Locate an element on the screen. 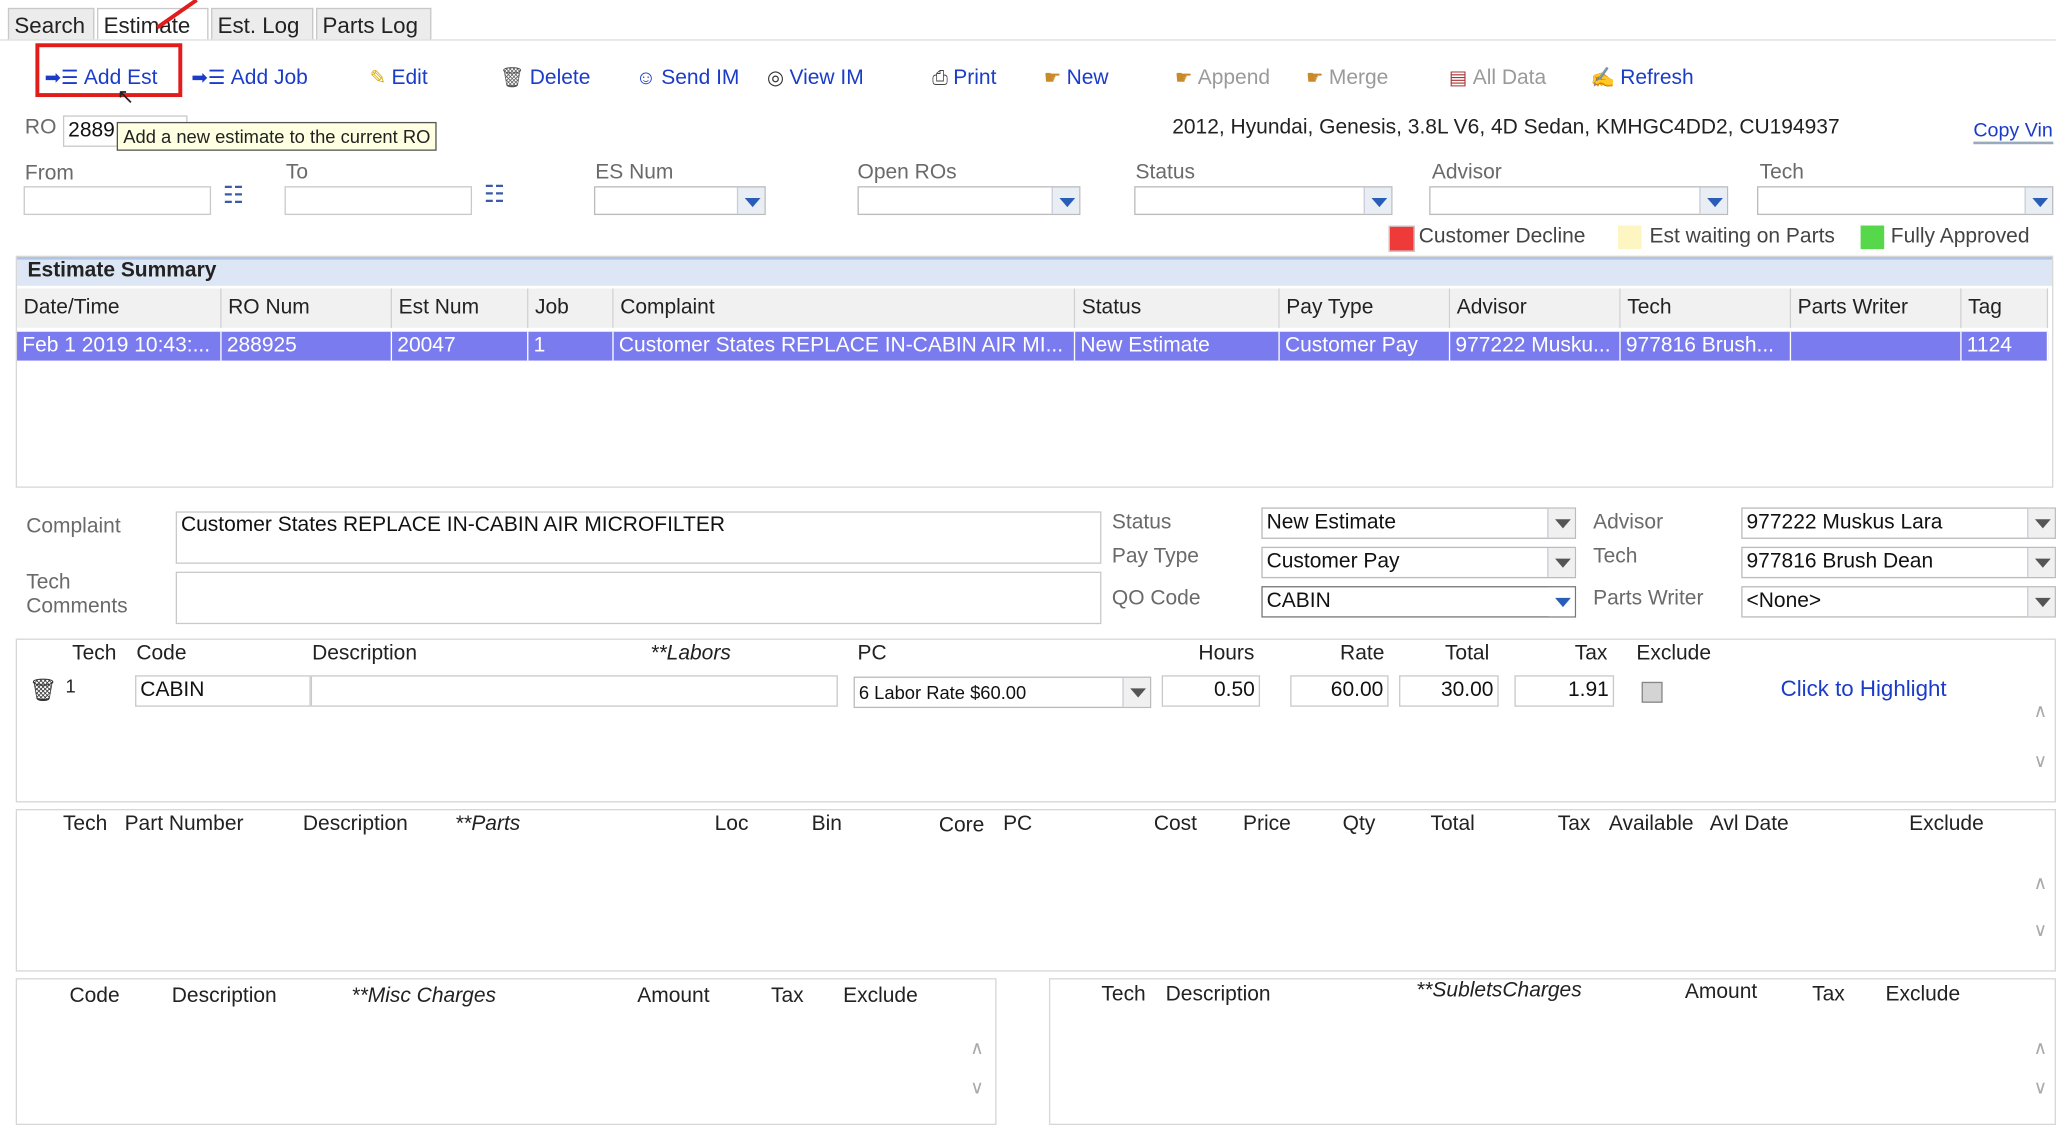 The image size is (2056, 1125). status-label: Status is located at coordinates (1141, 522).